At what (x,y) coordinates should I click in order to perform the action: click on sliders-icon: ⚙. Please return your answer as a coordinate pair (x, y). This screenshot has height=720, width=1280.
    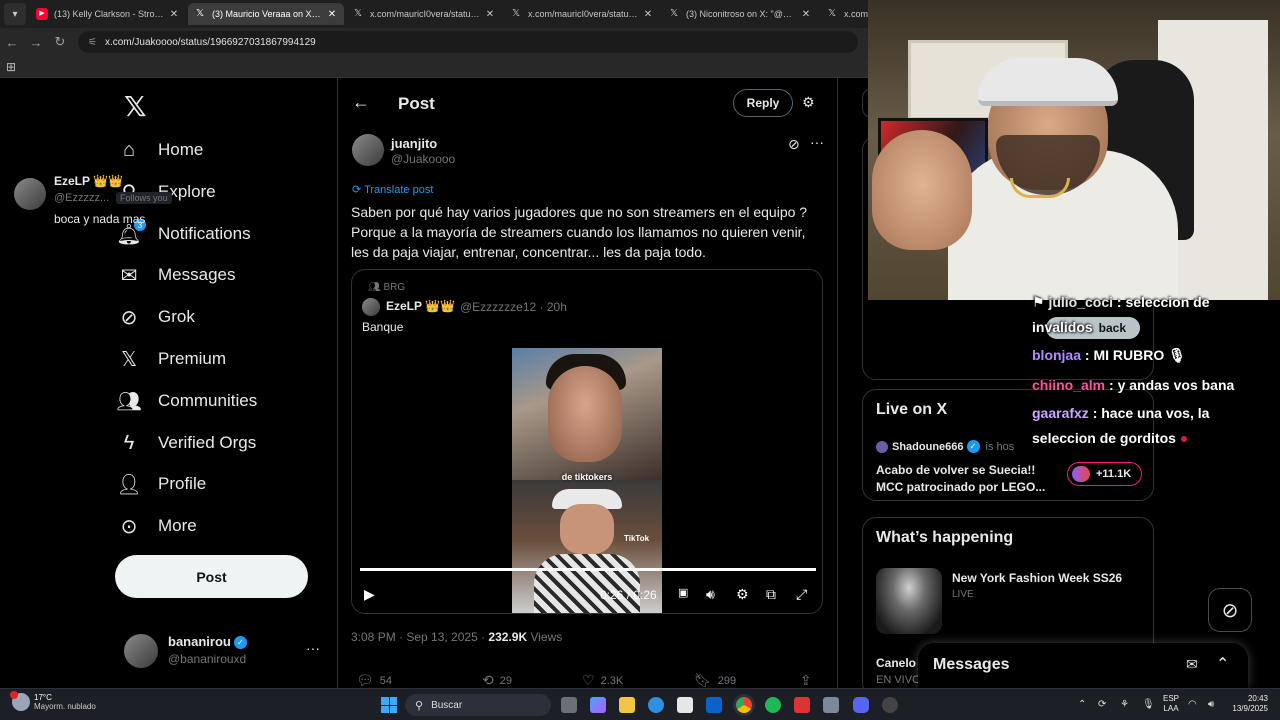
    Looking at the image, I should click on (808, 102).